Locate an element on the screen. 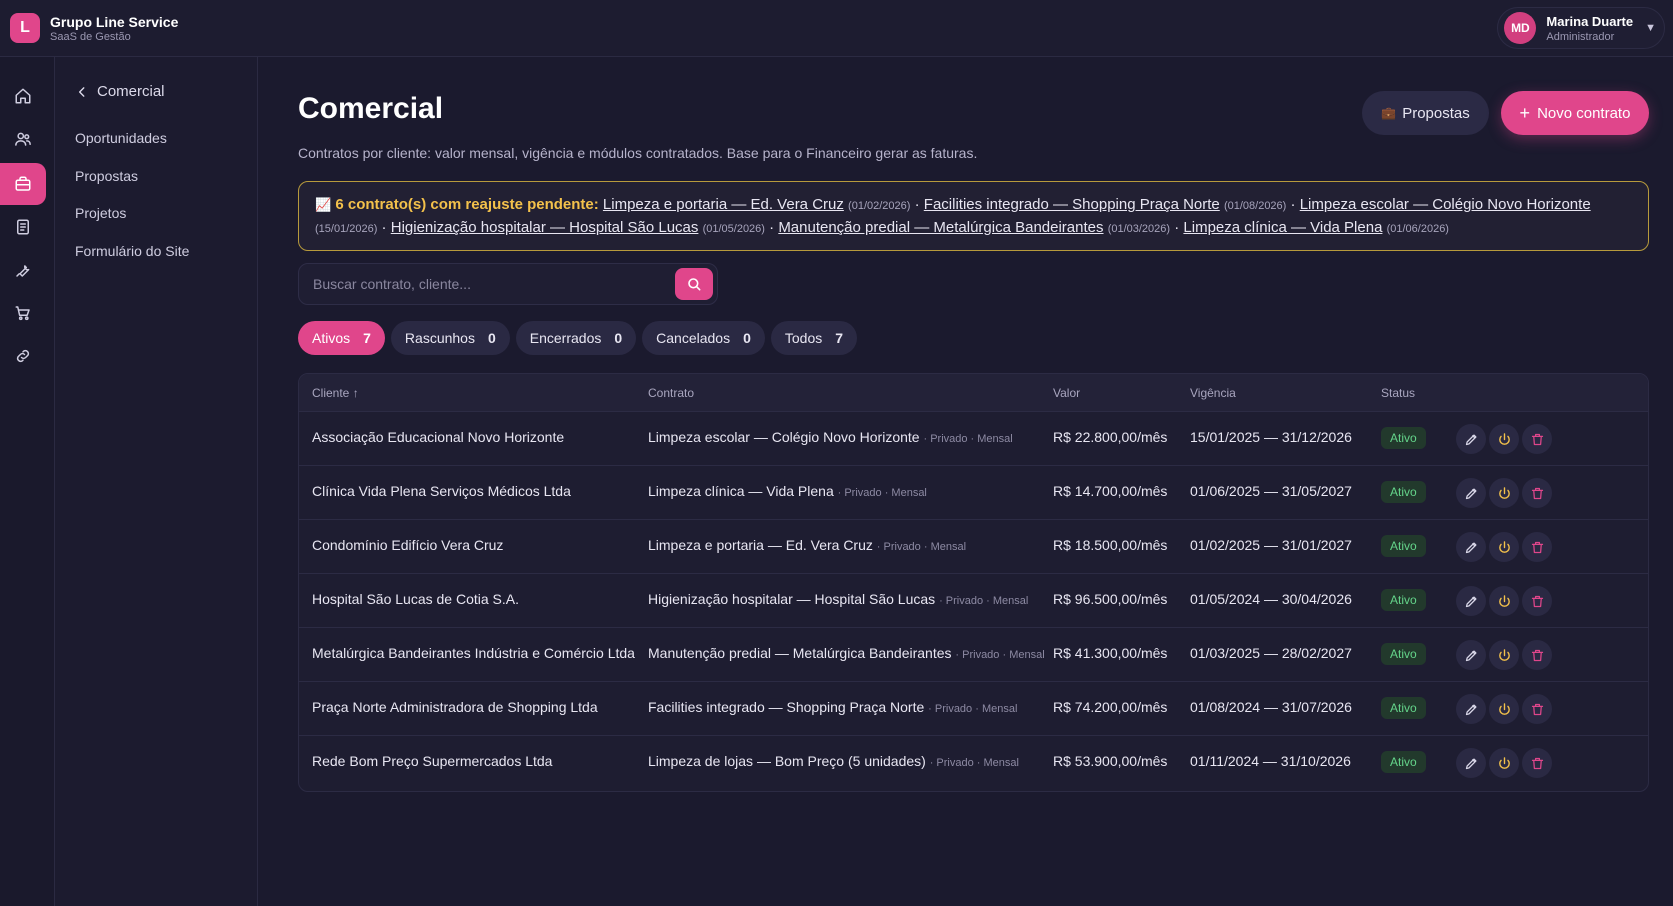 The height and width of the screenshot is (906, 1673). rail-item-home is located at coordinates (23, 96).